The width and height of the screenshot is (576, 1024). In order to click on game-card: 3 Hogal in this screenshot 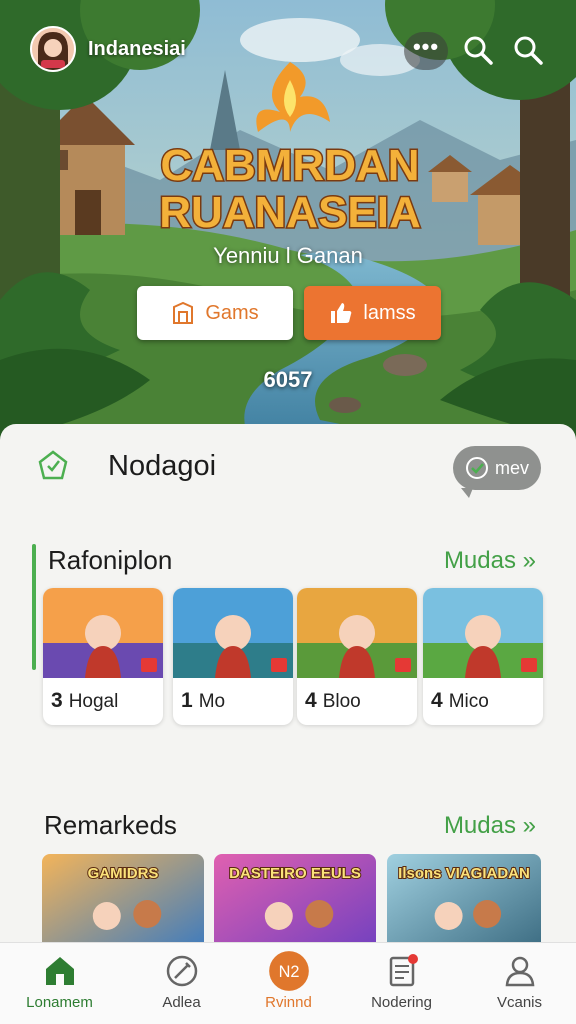, I will do `click(103, 656)`.